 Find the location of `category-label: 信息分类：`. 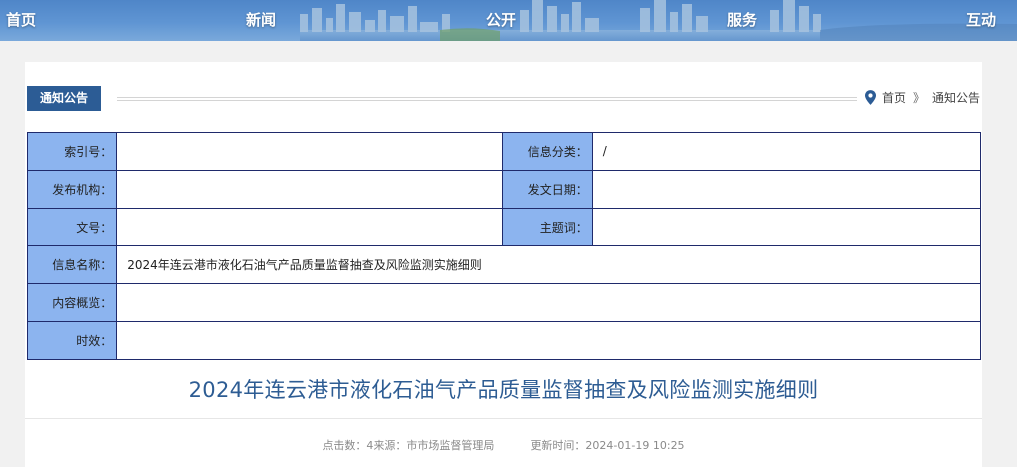

category-label: 信息分类： is located at coordinates (547, 151).